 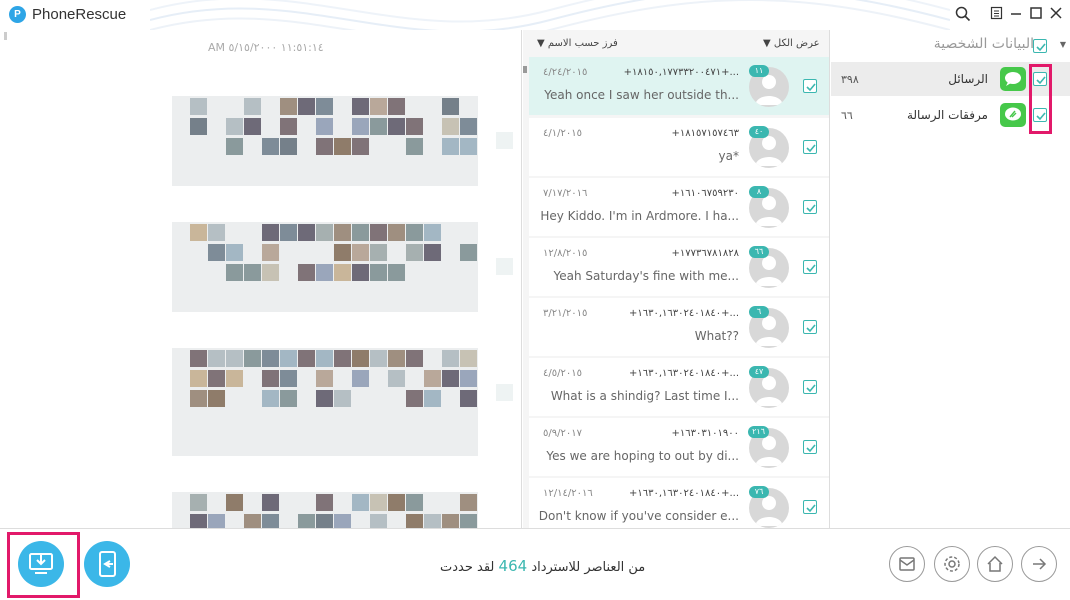 What do you see at coordinates (950, 45) in the screenshot?
I see `category-group-header: البيانات الشخصية ▼` at bounding box center [950, 45].